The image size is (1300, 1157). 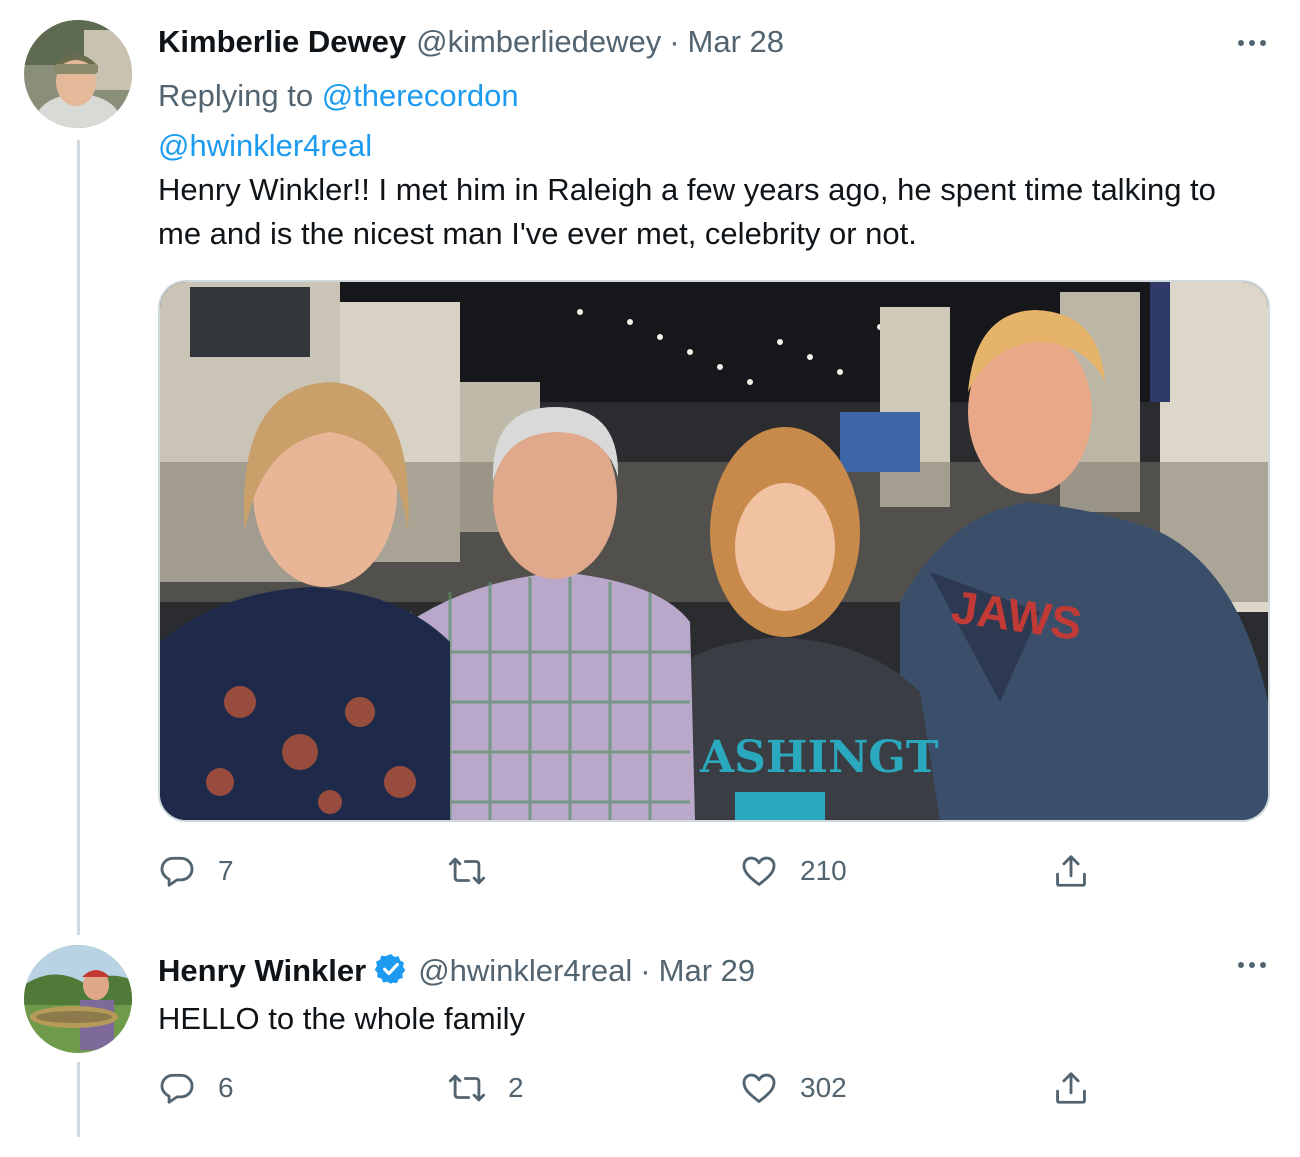 I want to click on tweet-date: Mar 28, so click(x=736, y=42).